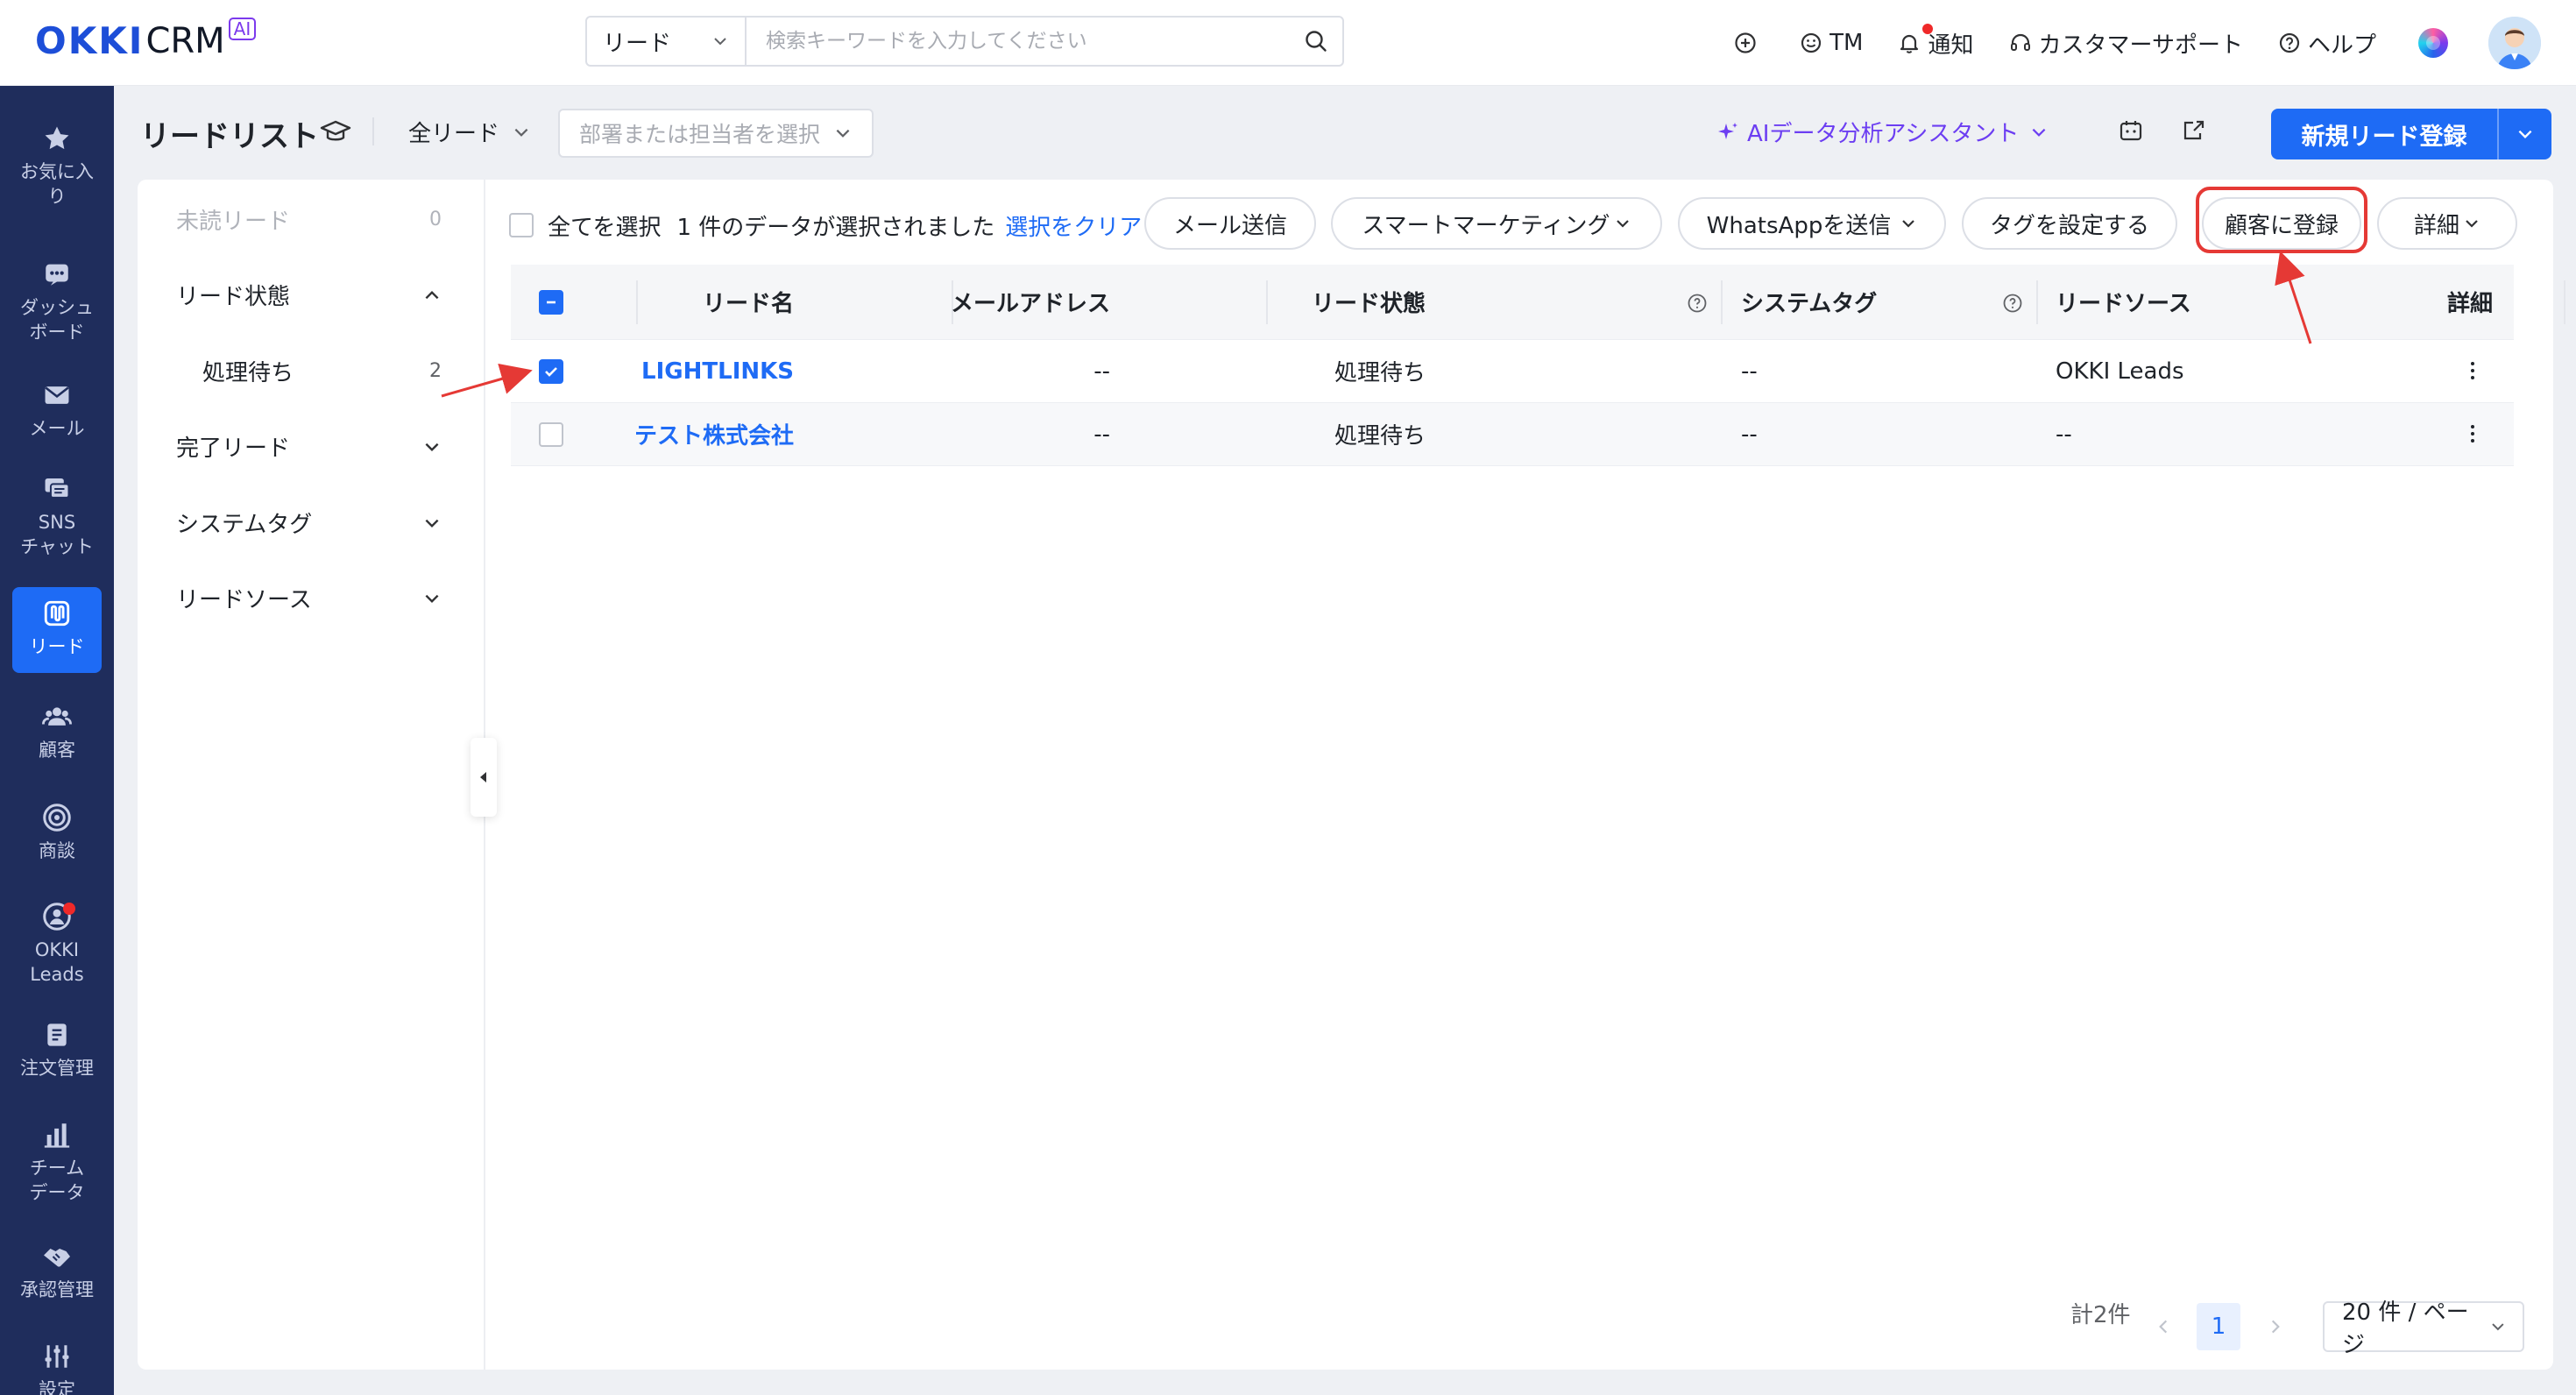 The image size is (2576, 1395). I want to click on nav-mail: メール, so click(57, 409).